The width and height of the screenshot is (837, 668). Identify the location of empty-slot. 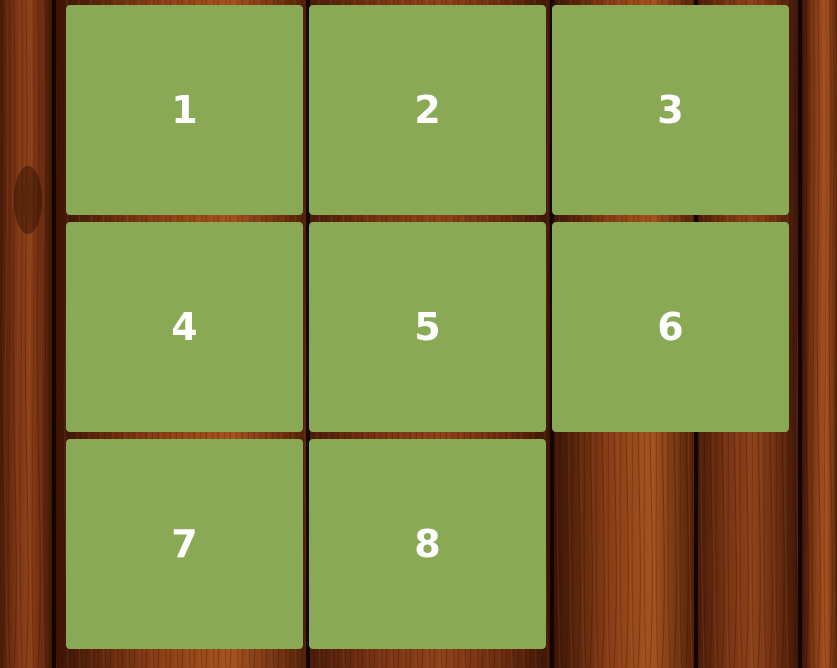
(670, 544).